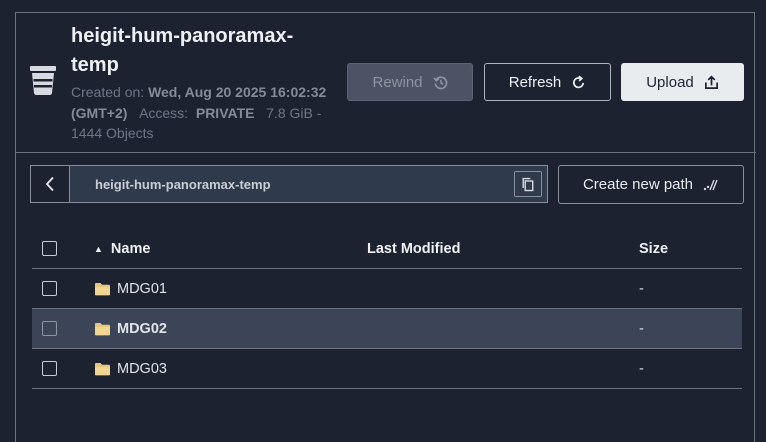 The image size is (766, 442). I want to click on current-path: heigit-hum-panoramax-temp, so click(183, 184).